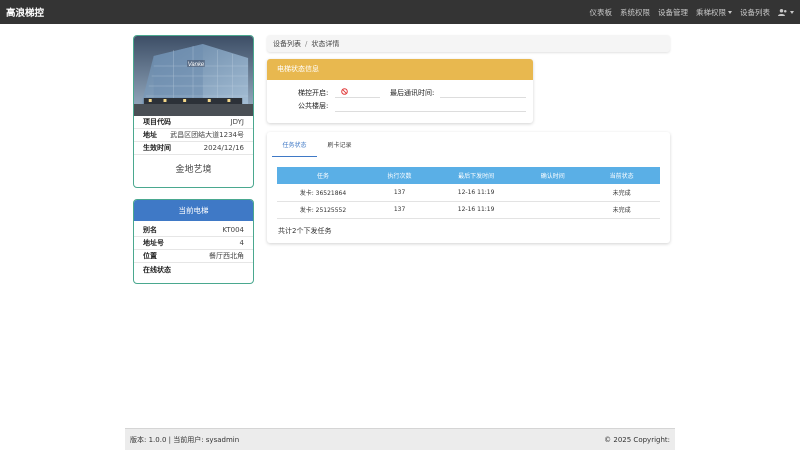  What do you see at coordinates (399, 175) in the screenshot?
I see `column-header-exec-count: 执行次数` at bounding box center [399, 175].